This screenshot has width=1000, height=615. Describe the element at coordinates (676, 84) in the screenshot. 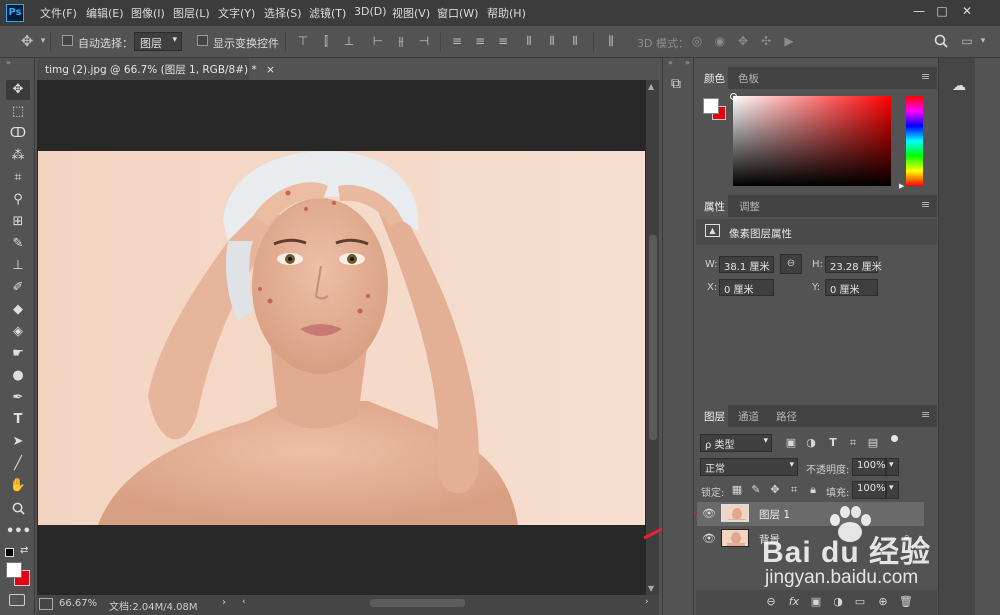

I see `history-panel-icon: ⧉` at that location.